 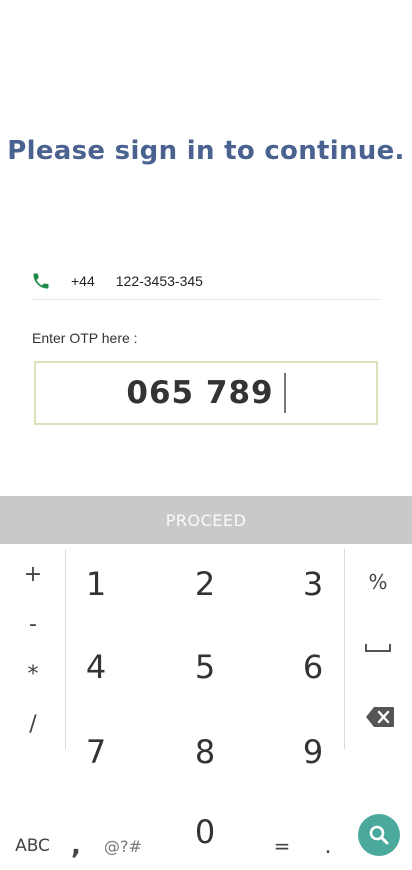 What do you see at coordinates (205, 667) in the screenshot?
I see `key-5: 5` at bounding box center [205, 667].